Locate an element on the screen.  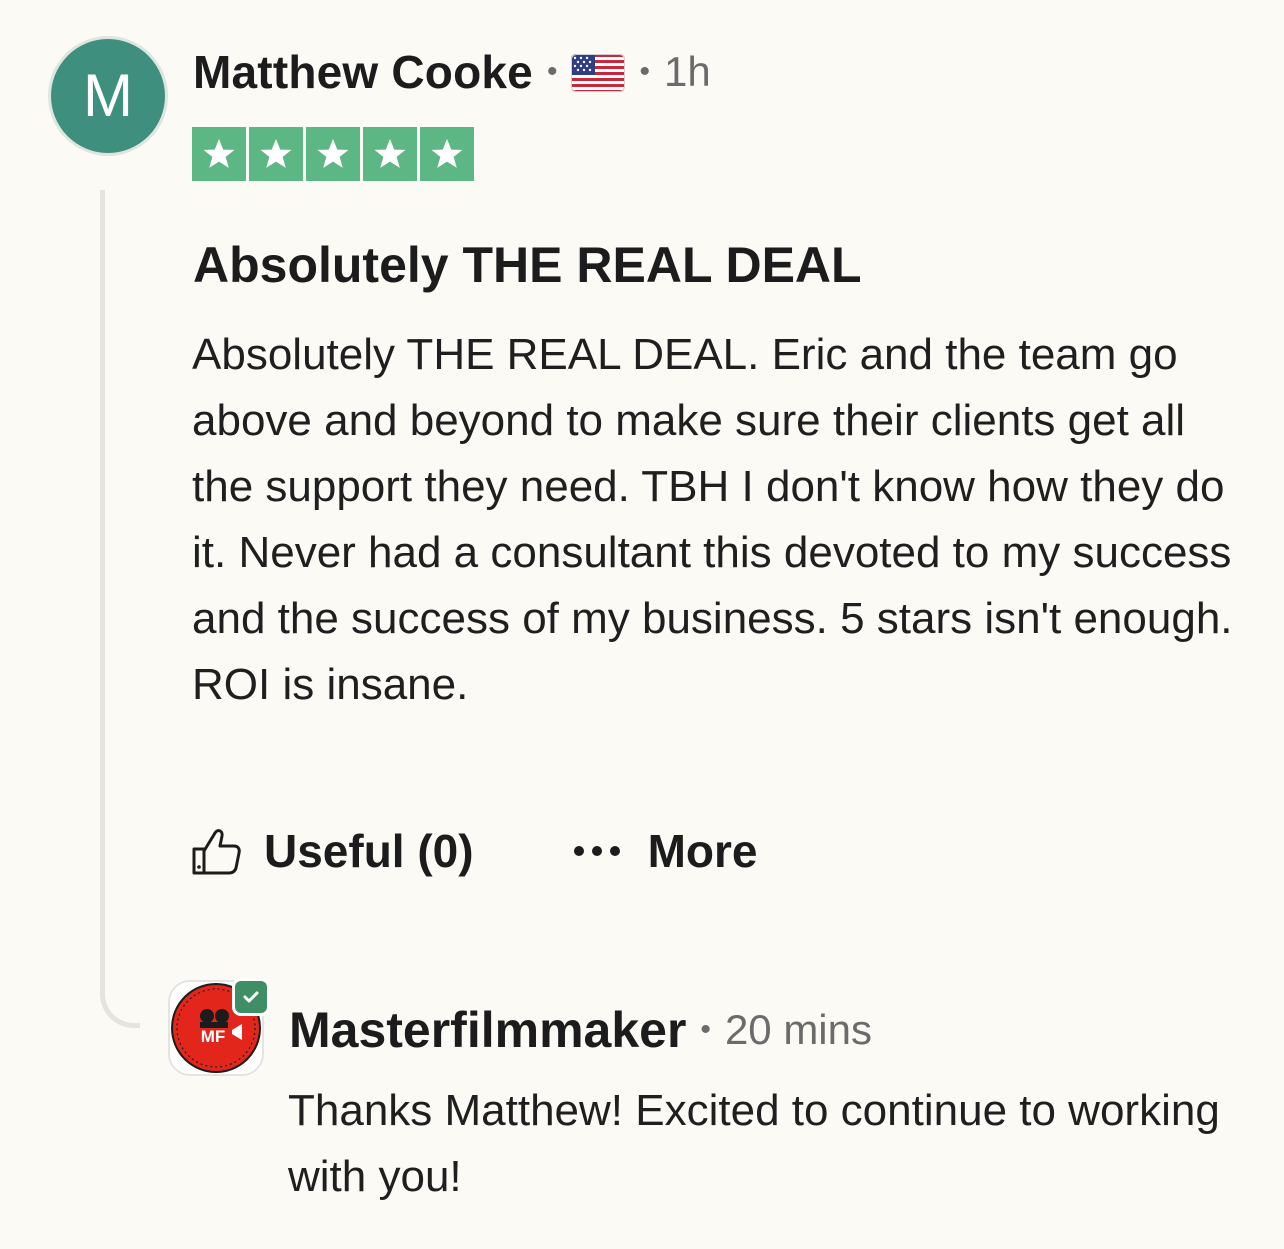
review-actions: Useful (0) More is located at coordinates (474, 851).